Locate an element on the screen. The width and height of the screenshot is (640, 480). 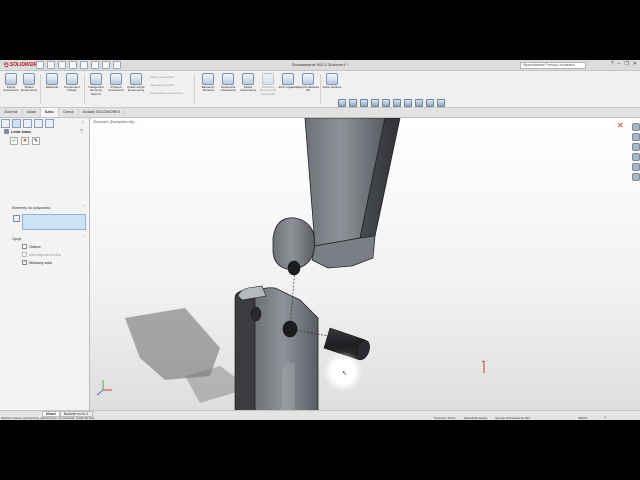
snapshot-icon is located at coordinates (288, 79).